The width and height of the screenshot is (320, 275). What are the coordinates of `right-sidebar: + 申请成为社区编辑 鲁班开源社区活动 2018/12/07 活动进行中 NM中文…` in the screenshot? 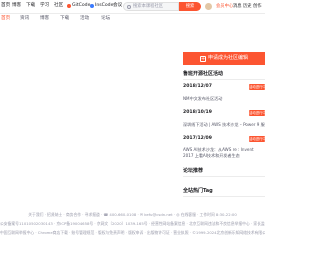 It's located at (224, 126).